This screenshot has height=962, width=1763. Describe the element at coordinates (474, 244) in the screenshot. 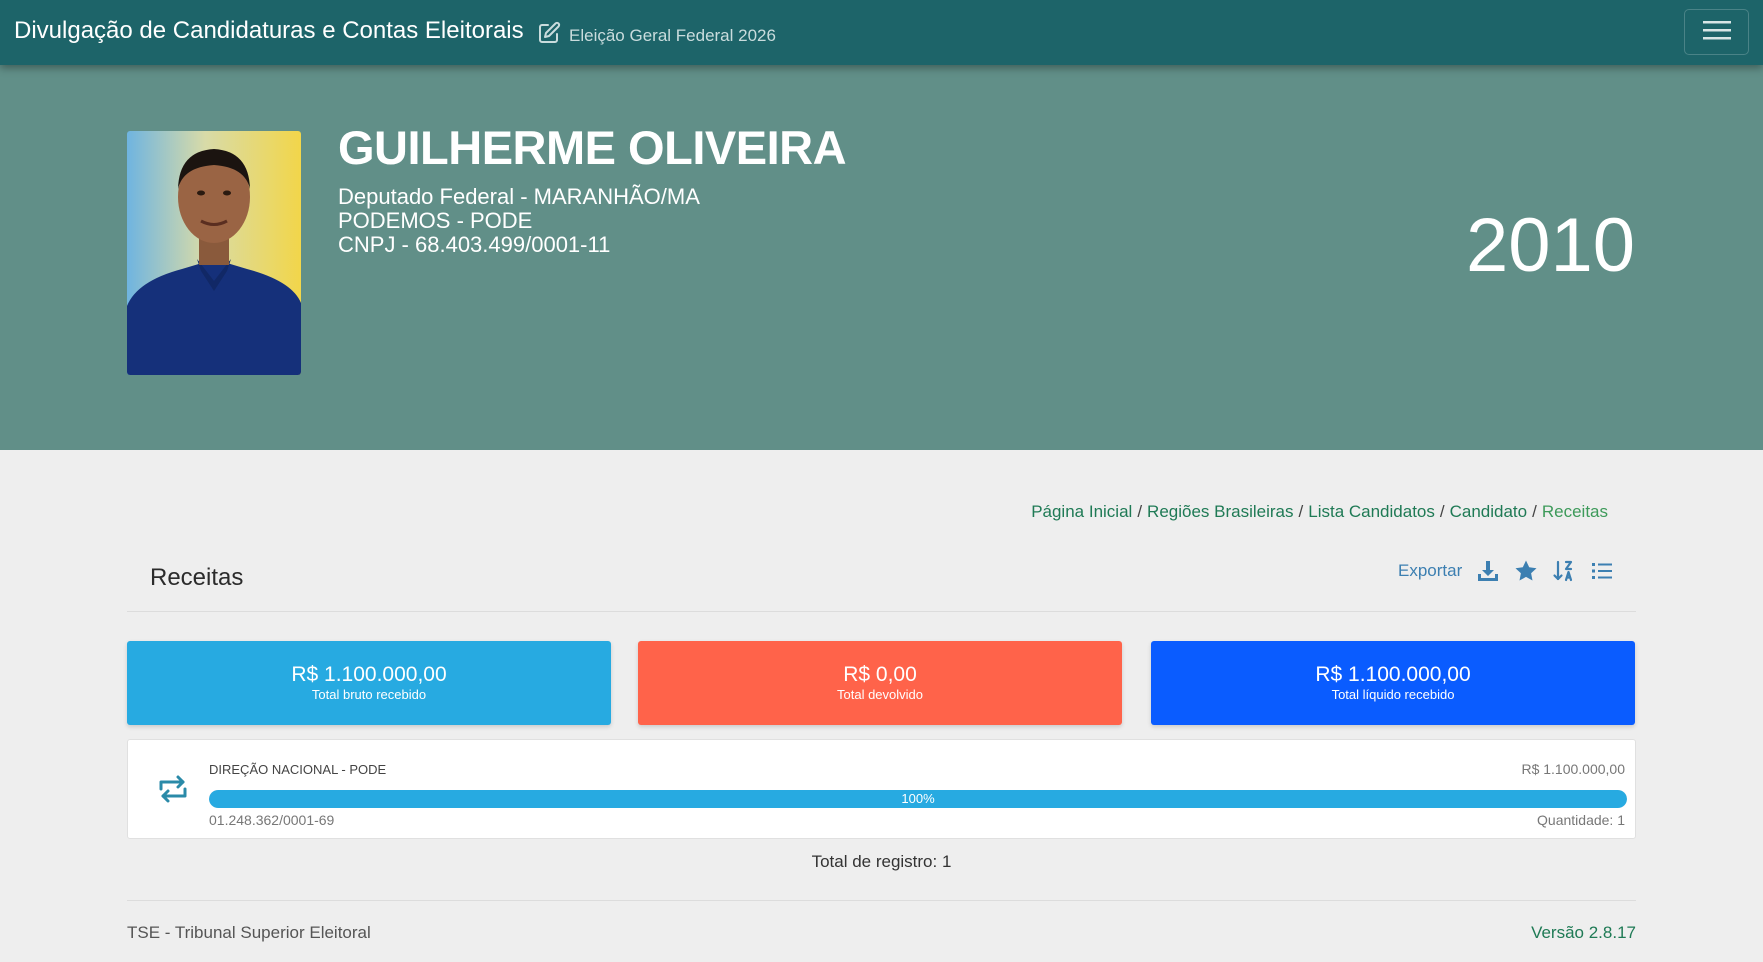

I see `candidate-cnpj: CNPJ - 68.403.499/0001-11` at that location.